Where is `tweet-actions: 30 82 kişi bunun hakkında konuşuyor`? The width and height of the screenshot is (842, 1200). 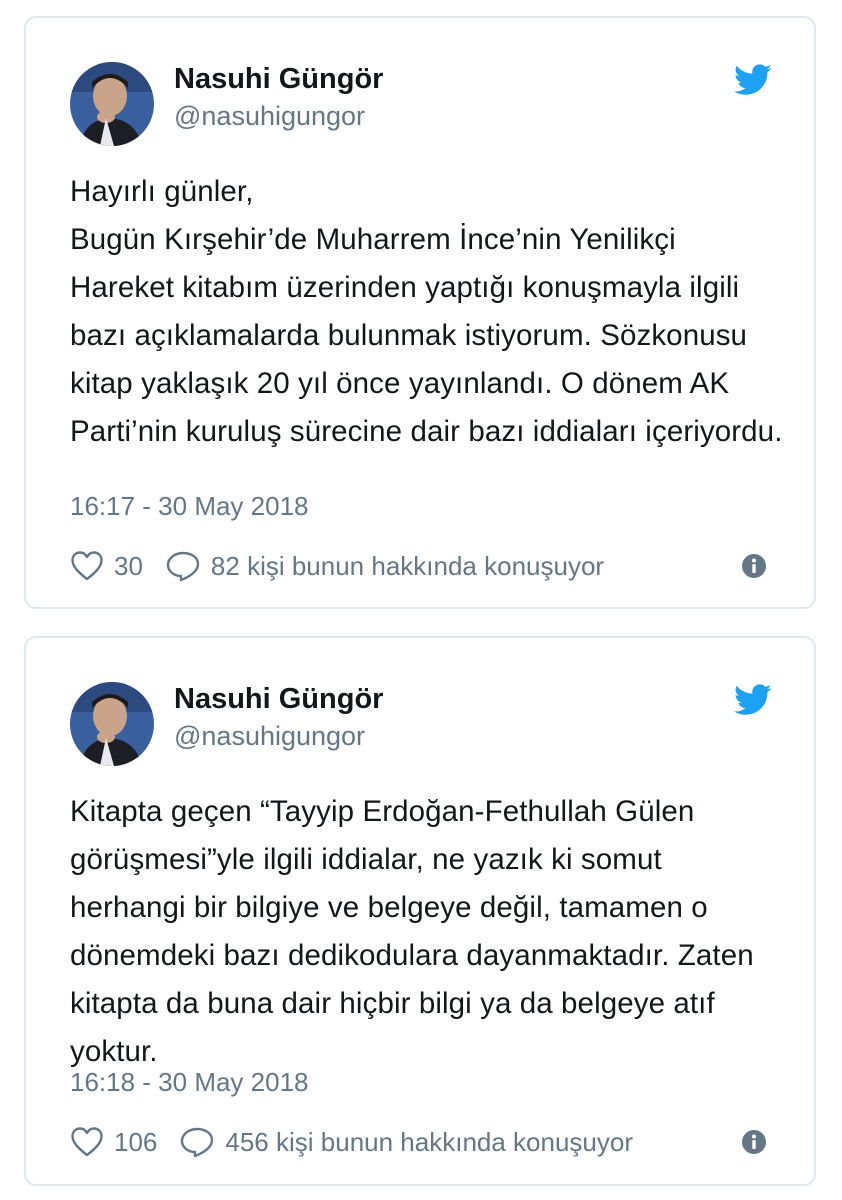
tweet-actions: 30 82 kişi bunun hakkında konuşuyor is located at coordinates (420, 566).